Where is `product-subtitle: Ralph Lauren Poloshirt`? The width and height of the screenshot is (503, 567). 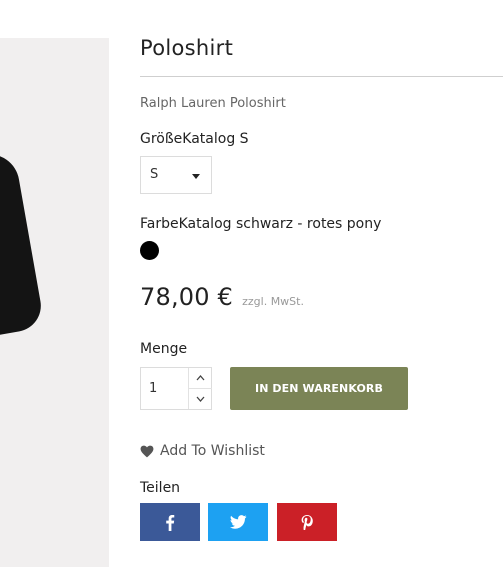
product-subtitle: Ralph Lauren Poloshirt is located at coordinates (213, 103).